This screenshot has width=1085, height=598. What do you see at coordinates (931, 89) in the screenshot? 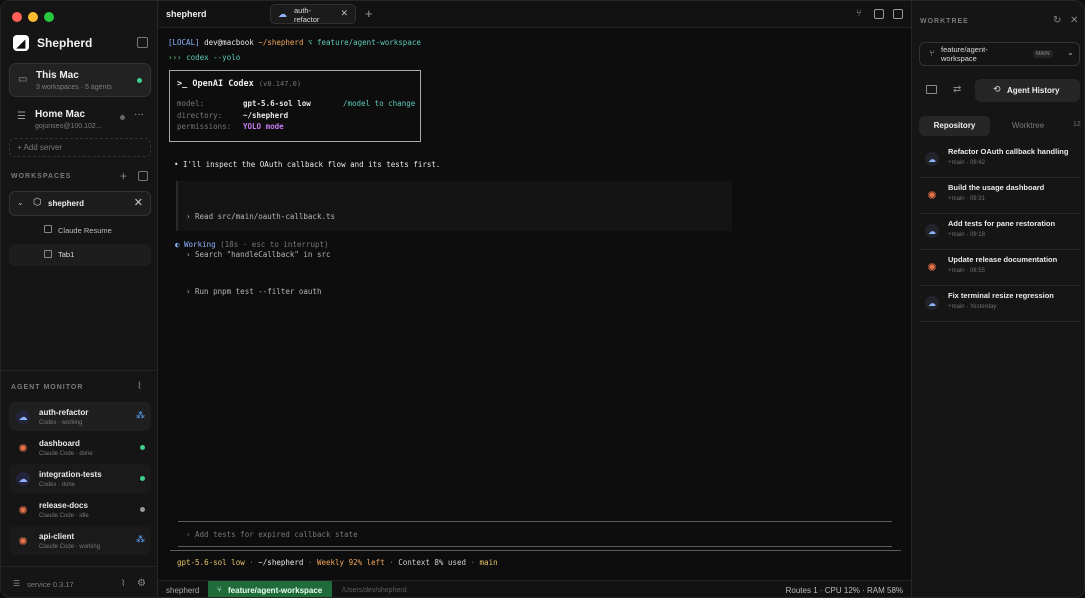
I see `folder-icon` at bounding box center [931, 89].